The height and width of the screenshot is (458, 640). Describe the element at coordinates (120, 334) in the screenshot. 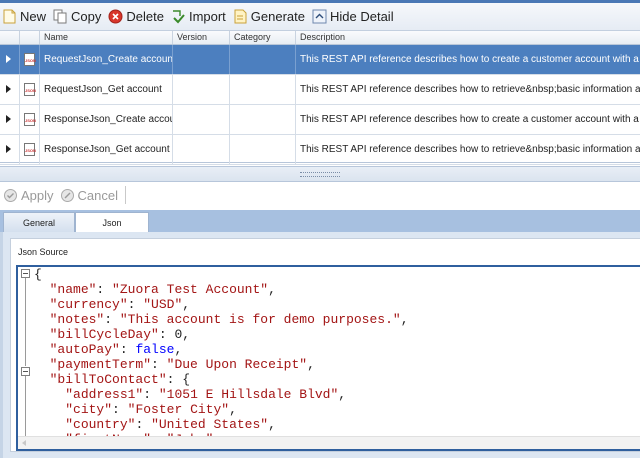

I see `code-line: "billCycleDay": 0,` at that location.